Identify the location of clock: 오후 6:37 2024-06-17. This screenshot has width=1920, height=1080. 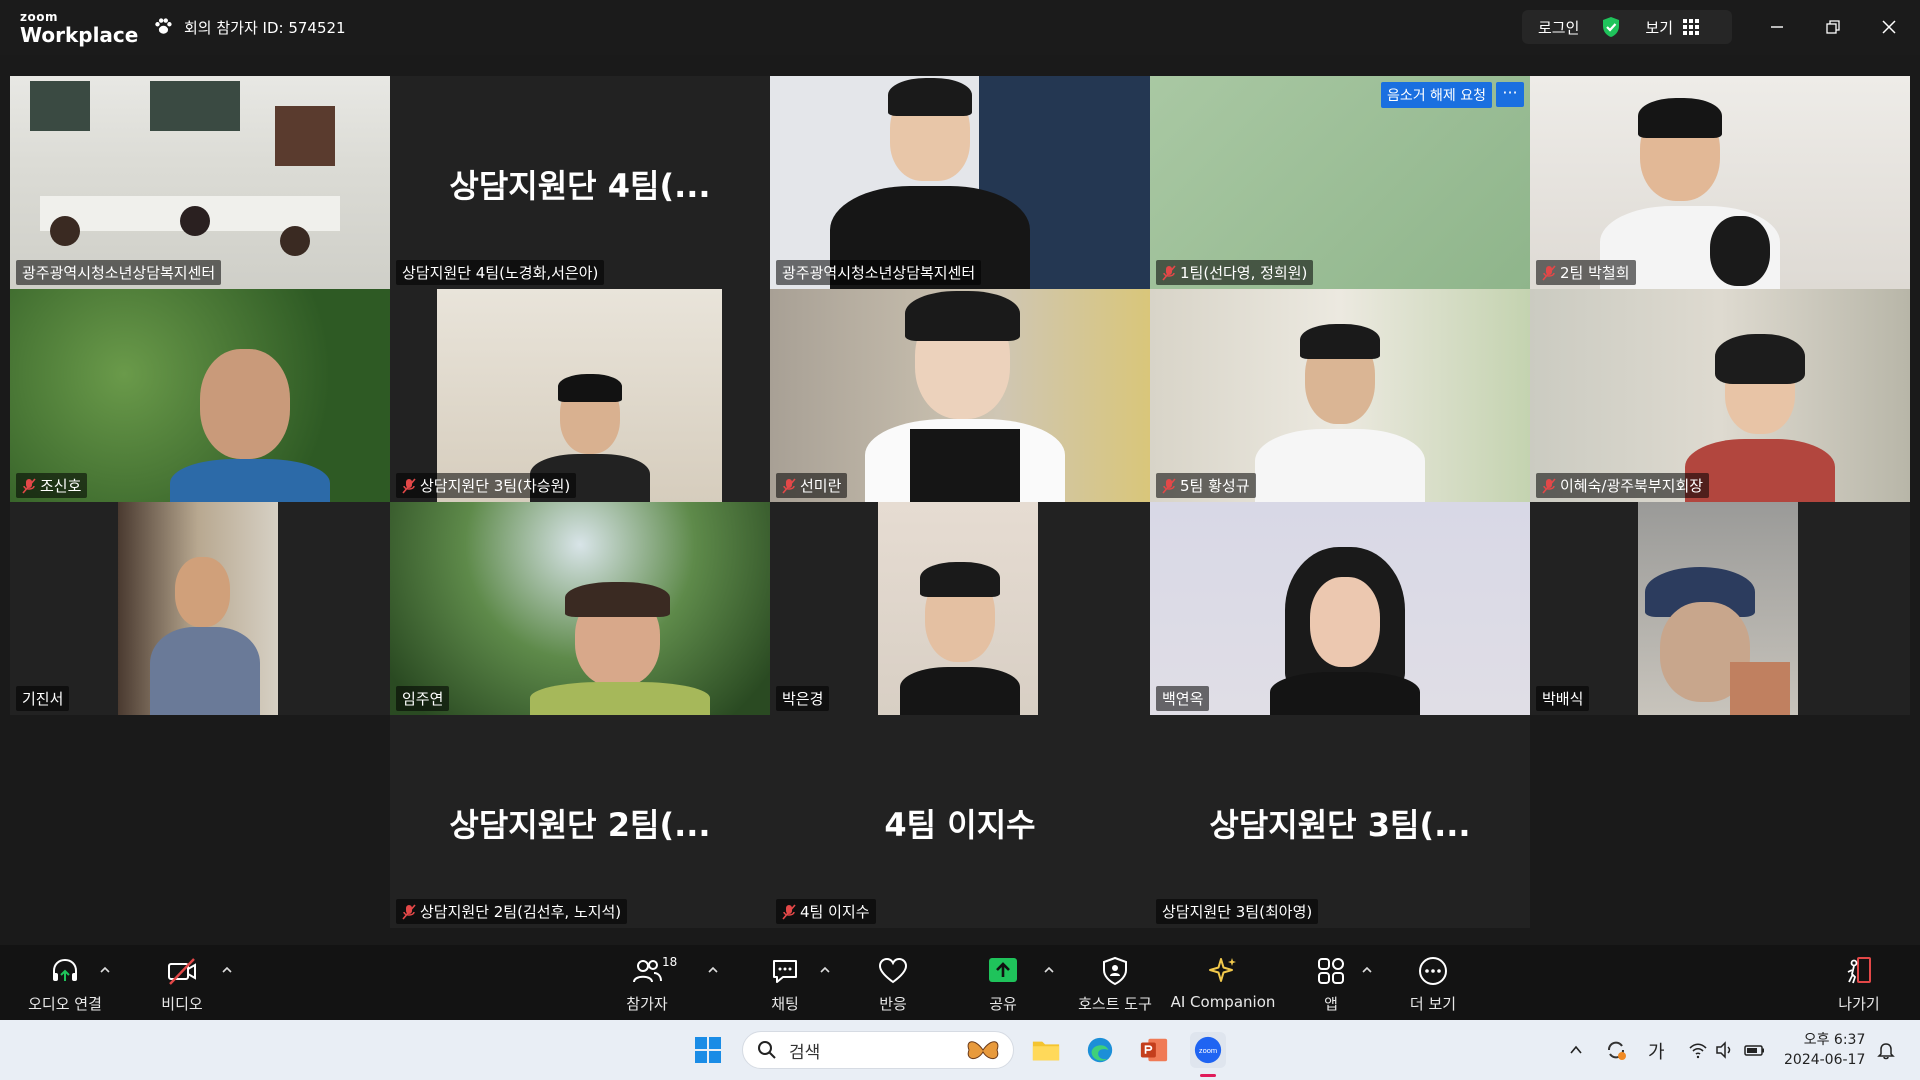
(1824, 1050).